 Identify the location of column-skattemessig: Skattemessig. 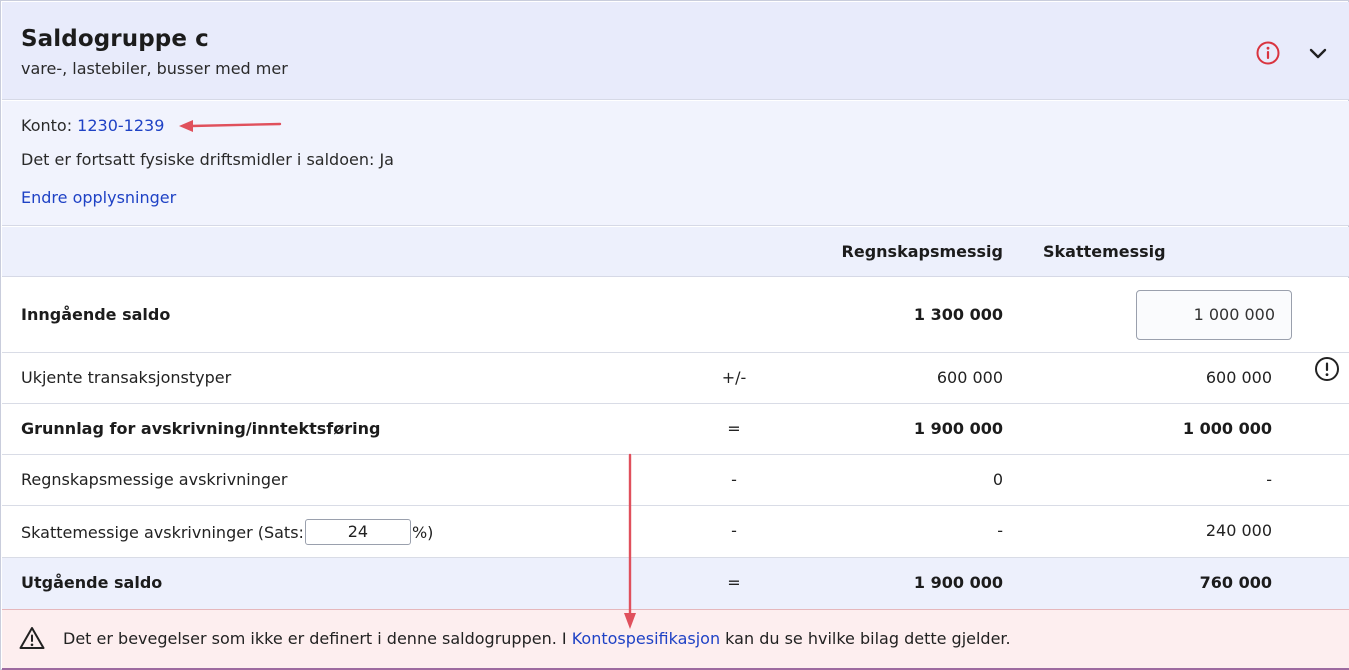
(1104, 251).